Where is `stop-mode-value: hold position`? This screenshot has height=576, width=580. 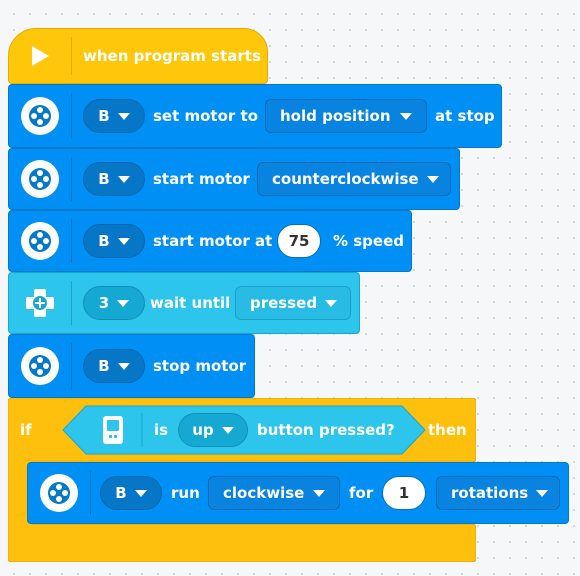 stop-mode-value: hold position is located at coordinates (335, 116).